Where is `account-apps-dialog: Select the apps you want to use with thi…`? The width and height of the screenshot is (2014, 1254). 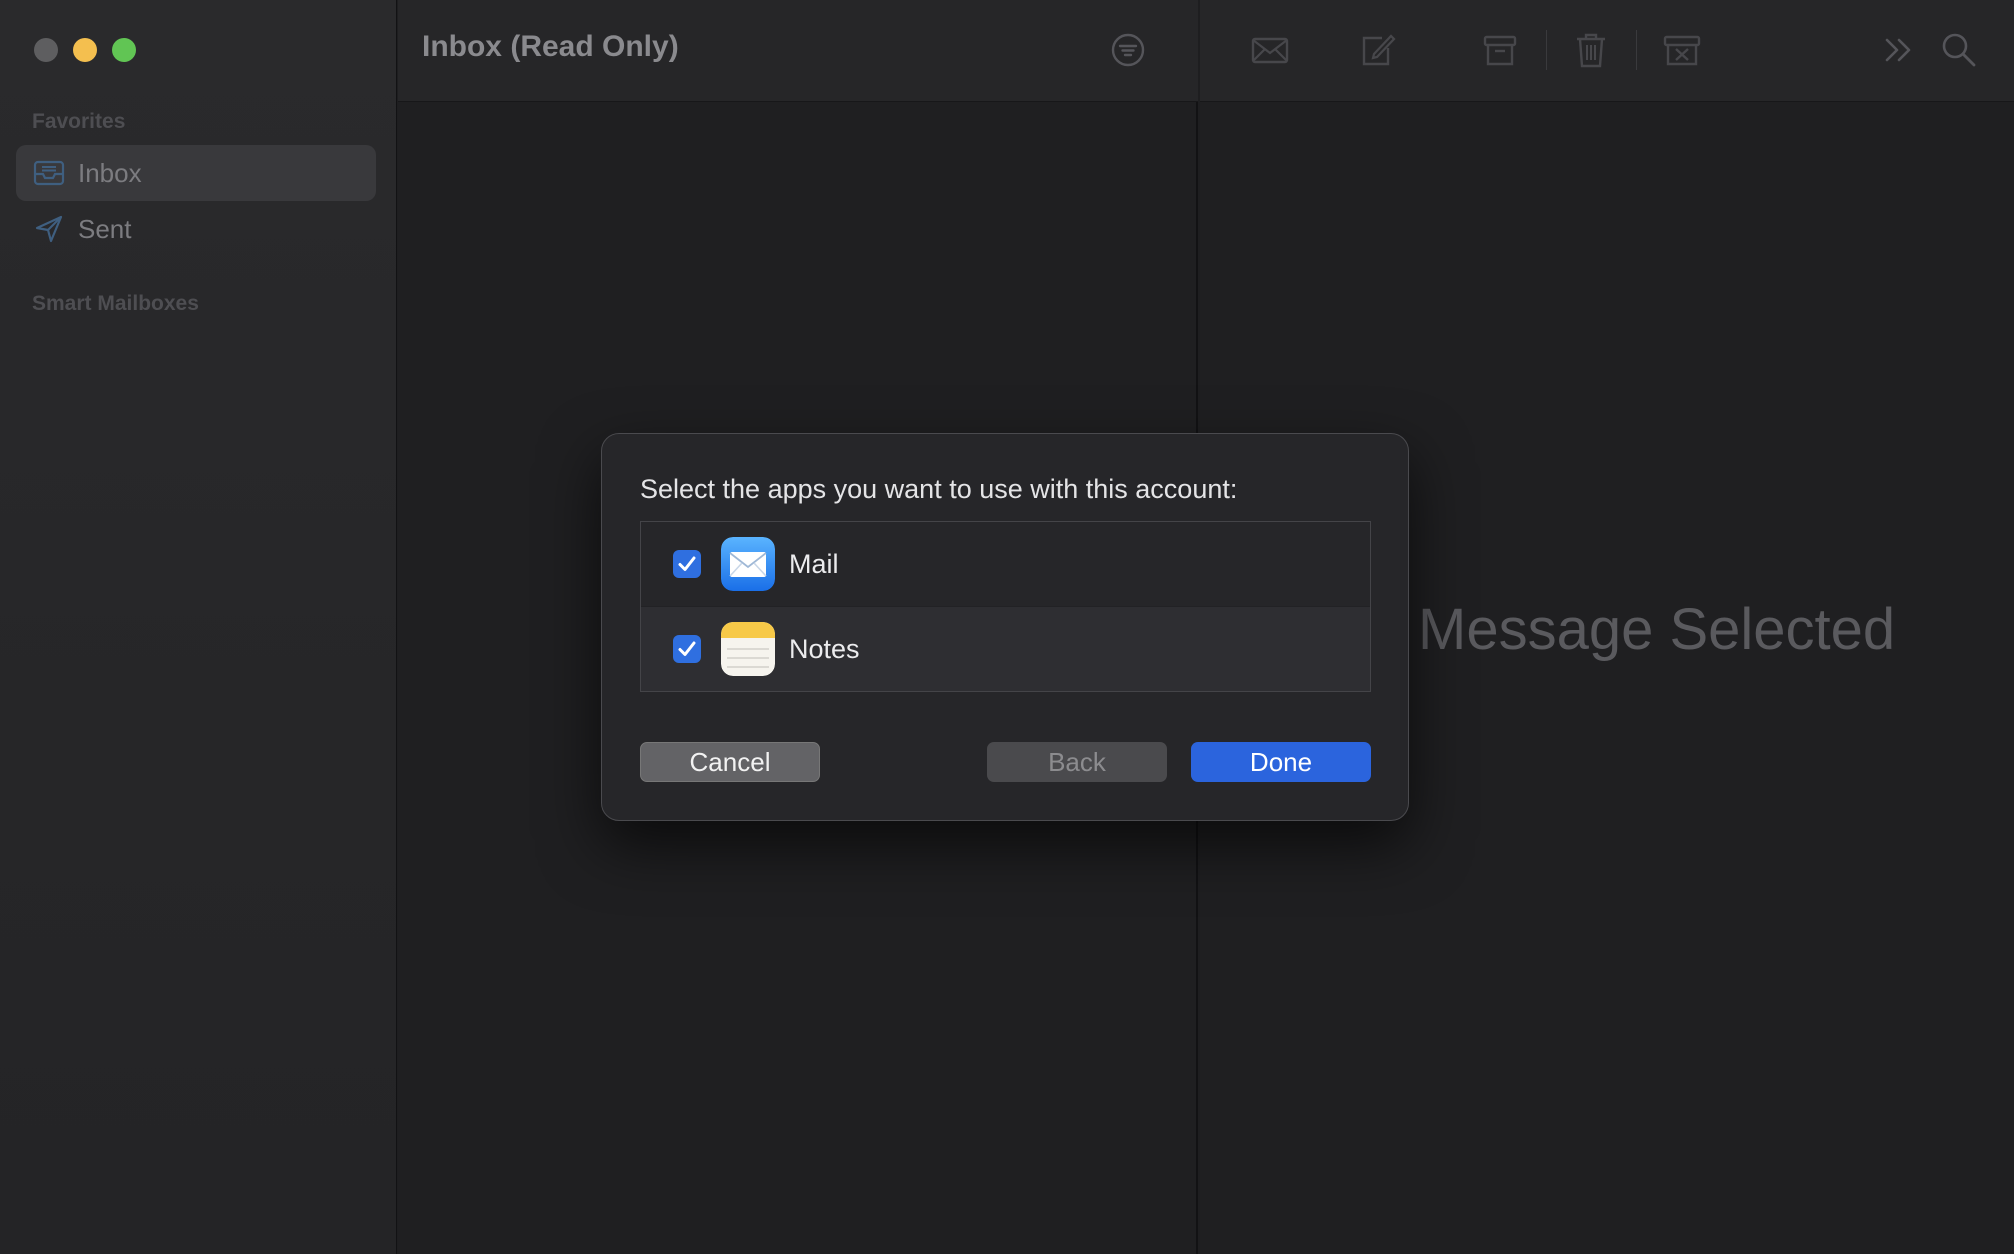 account-apps-dialog: Select the apps you want to use with thi… is located at coordinates (1005, 627).